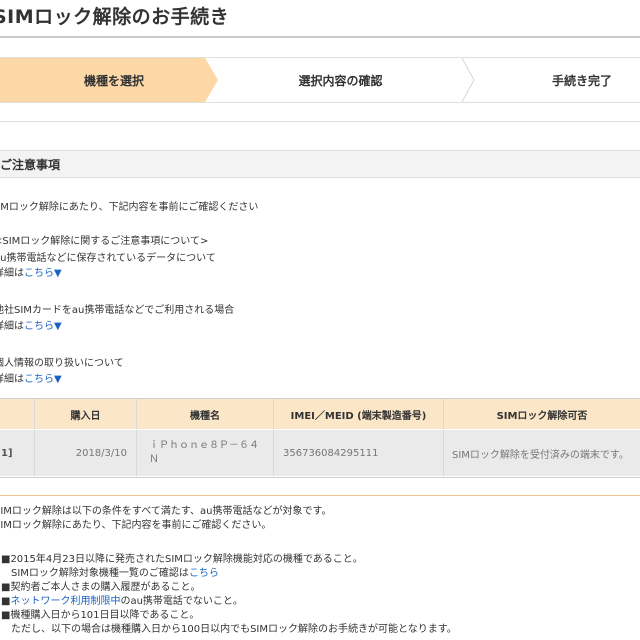  Describe the element at coordinates (65, 601) in the screenshot. I see `network-restriction-link: ネットワーク利用制限中` at that location.